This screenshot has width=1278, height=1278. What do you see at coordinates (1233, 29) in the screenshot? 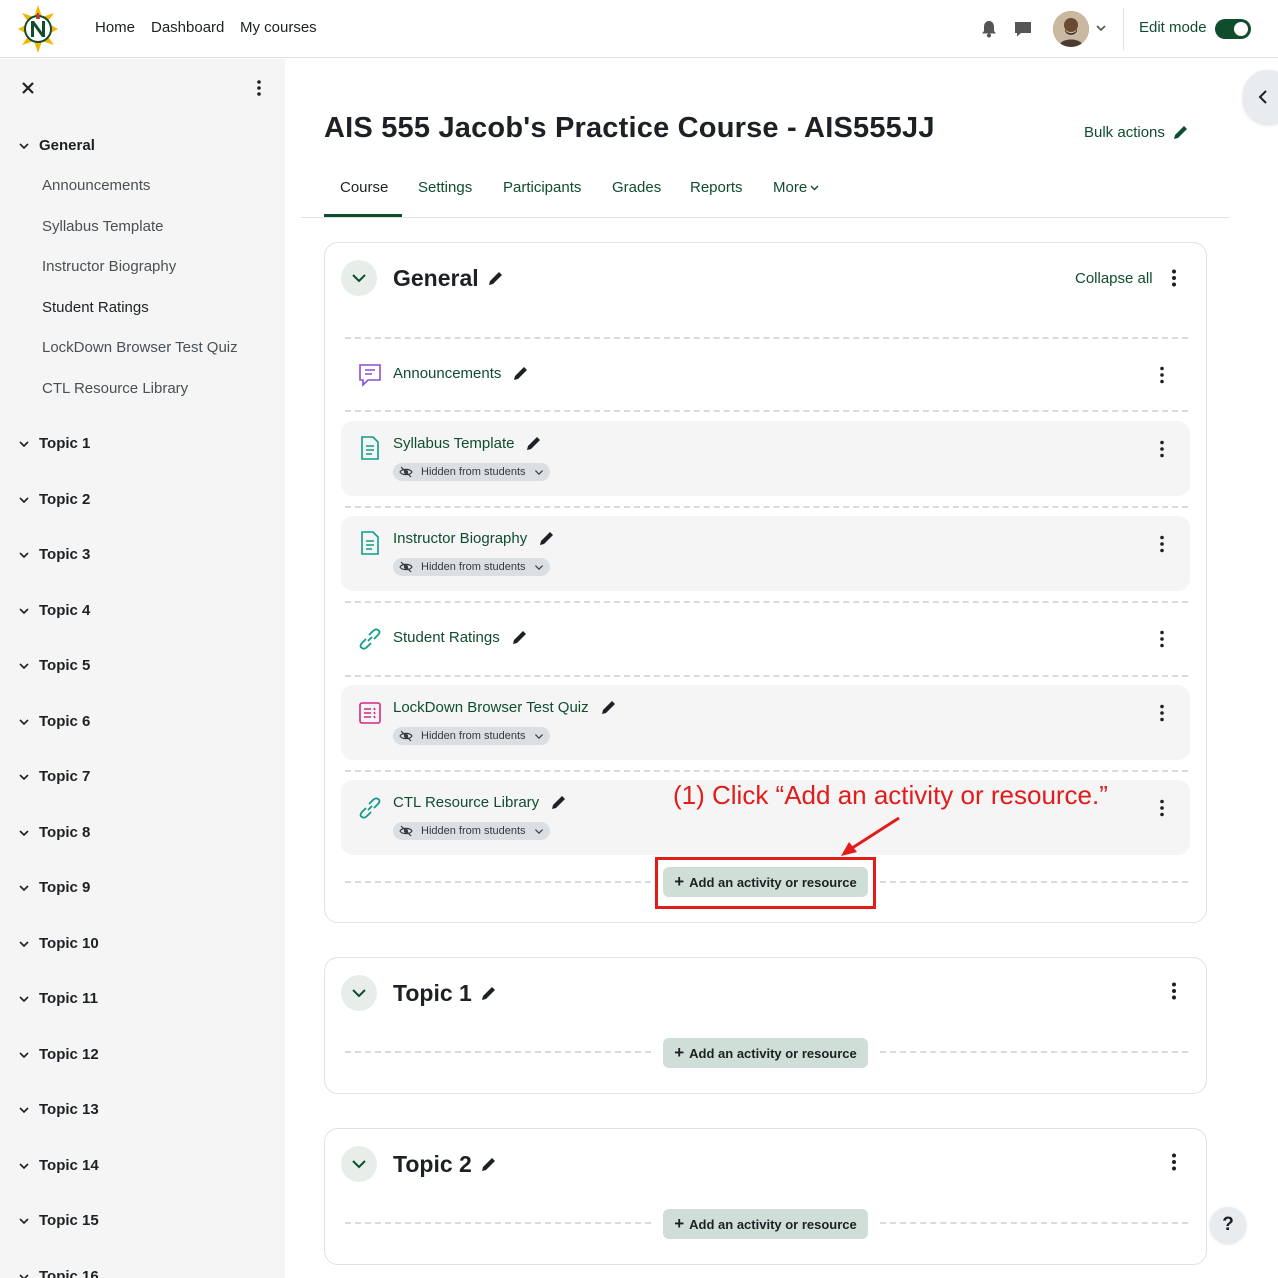
I see `edit-mode-toggle` at bounding box center [1233, 29].